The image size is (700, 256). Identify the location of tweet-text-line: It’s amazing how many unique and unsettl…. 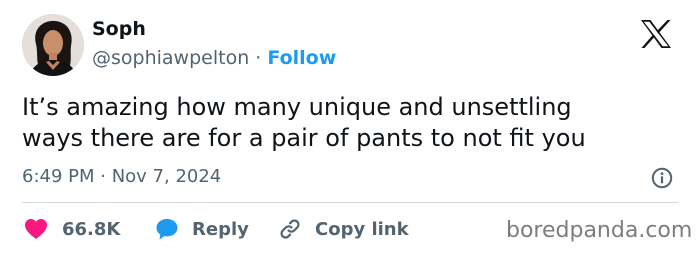
(297, 107).